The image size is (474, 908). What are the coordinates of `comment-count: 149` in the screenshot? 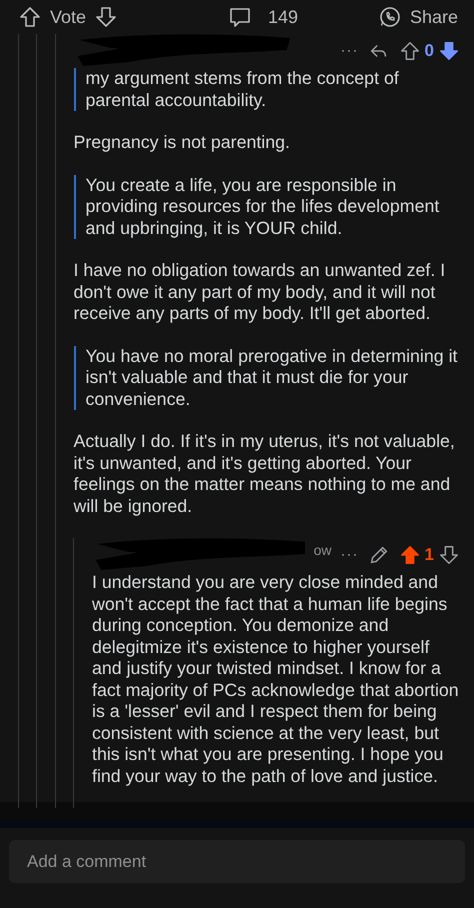 It's located at (283, 17).